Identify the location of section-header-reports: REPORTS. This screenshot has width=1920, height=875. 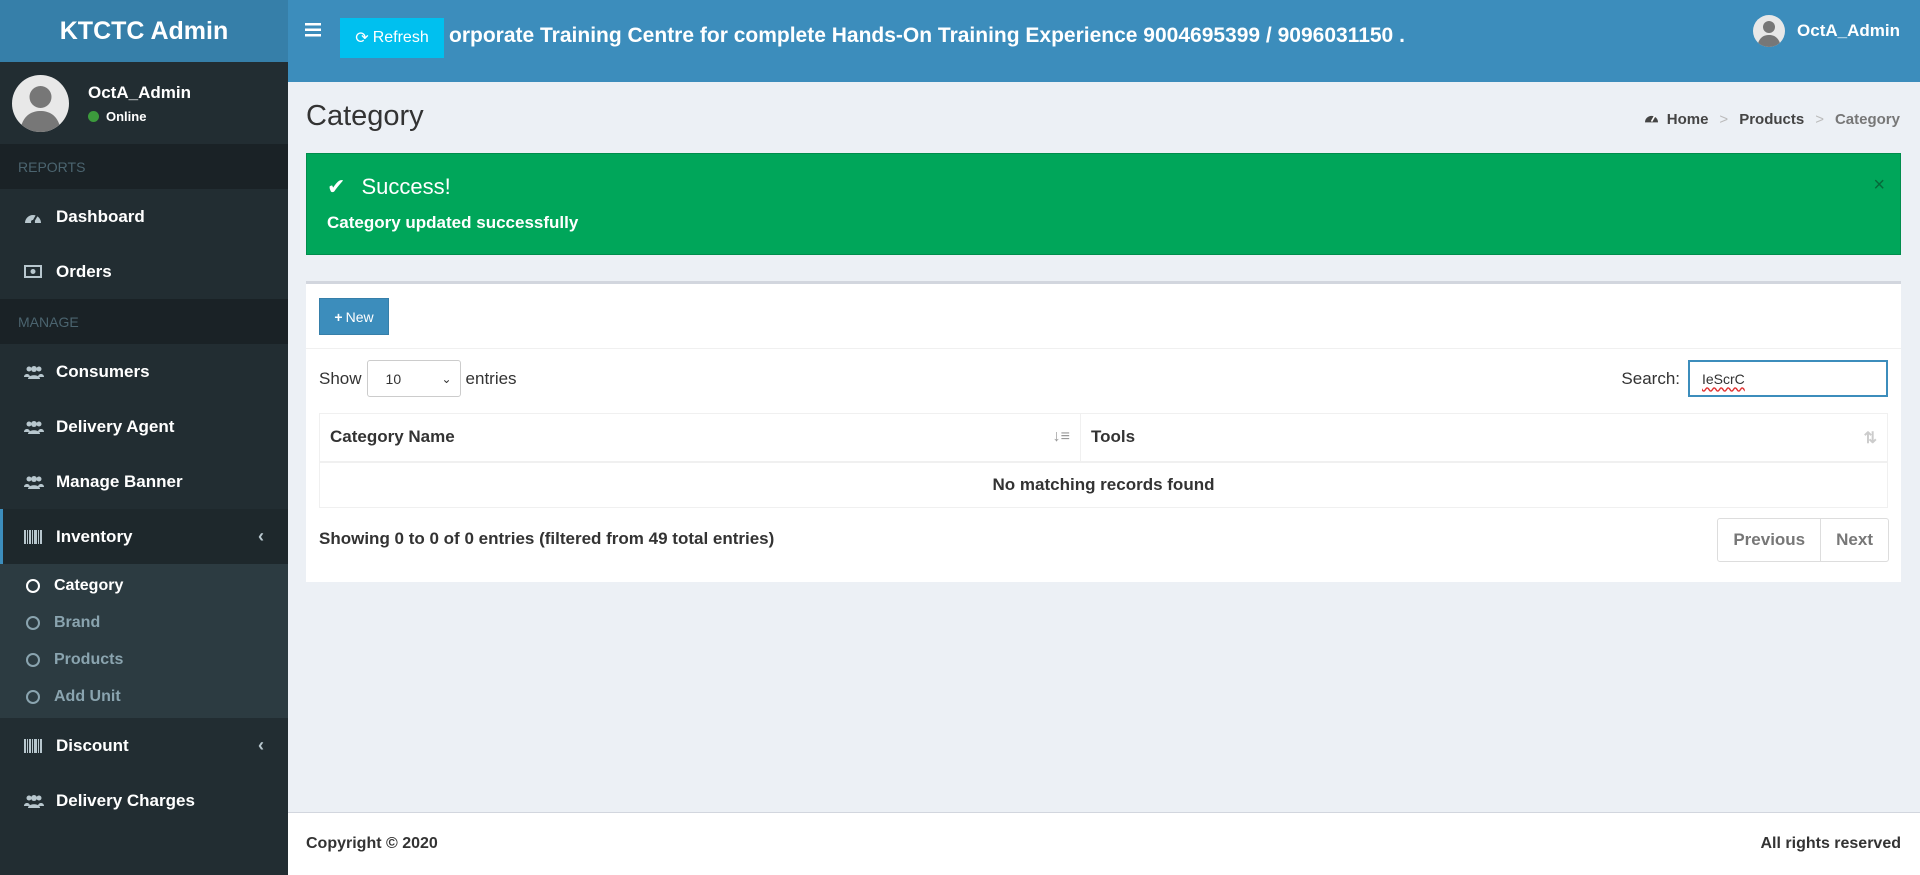
(144, 166).